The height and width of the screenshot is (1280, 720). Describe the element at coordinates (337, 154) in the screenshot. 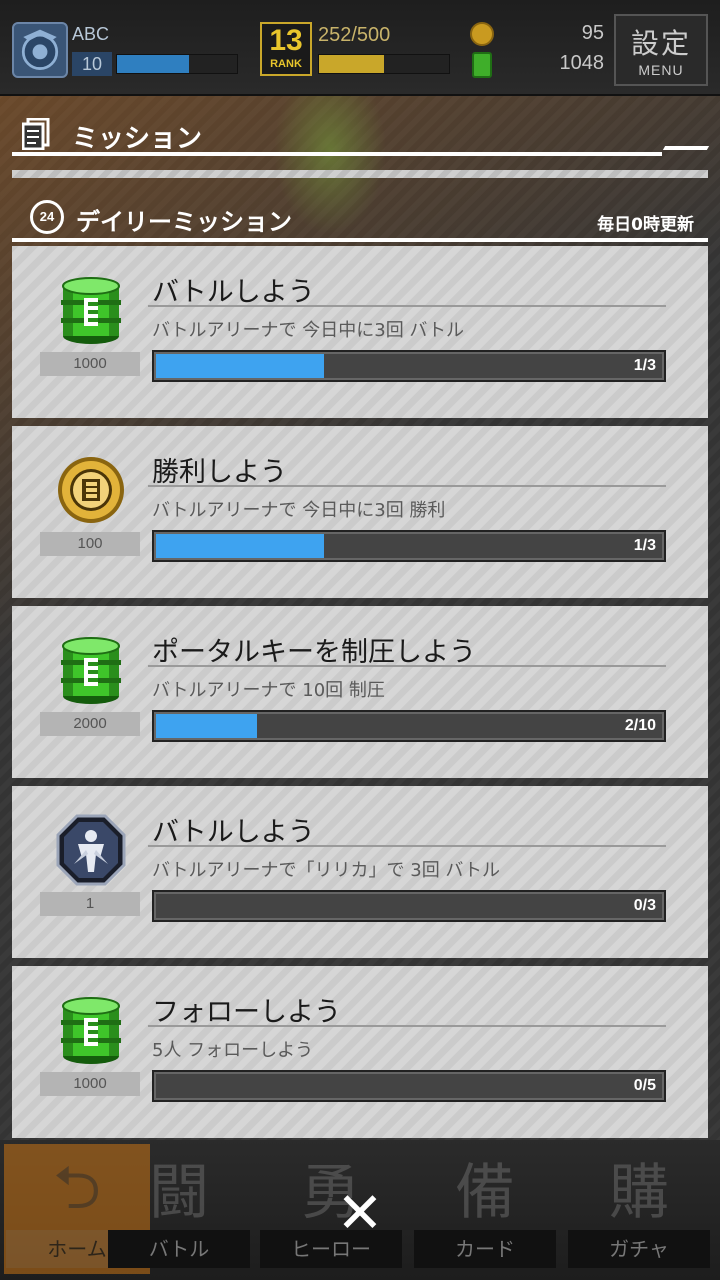

I see `section-divider` at that location.